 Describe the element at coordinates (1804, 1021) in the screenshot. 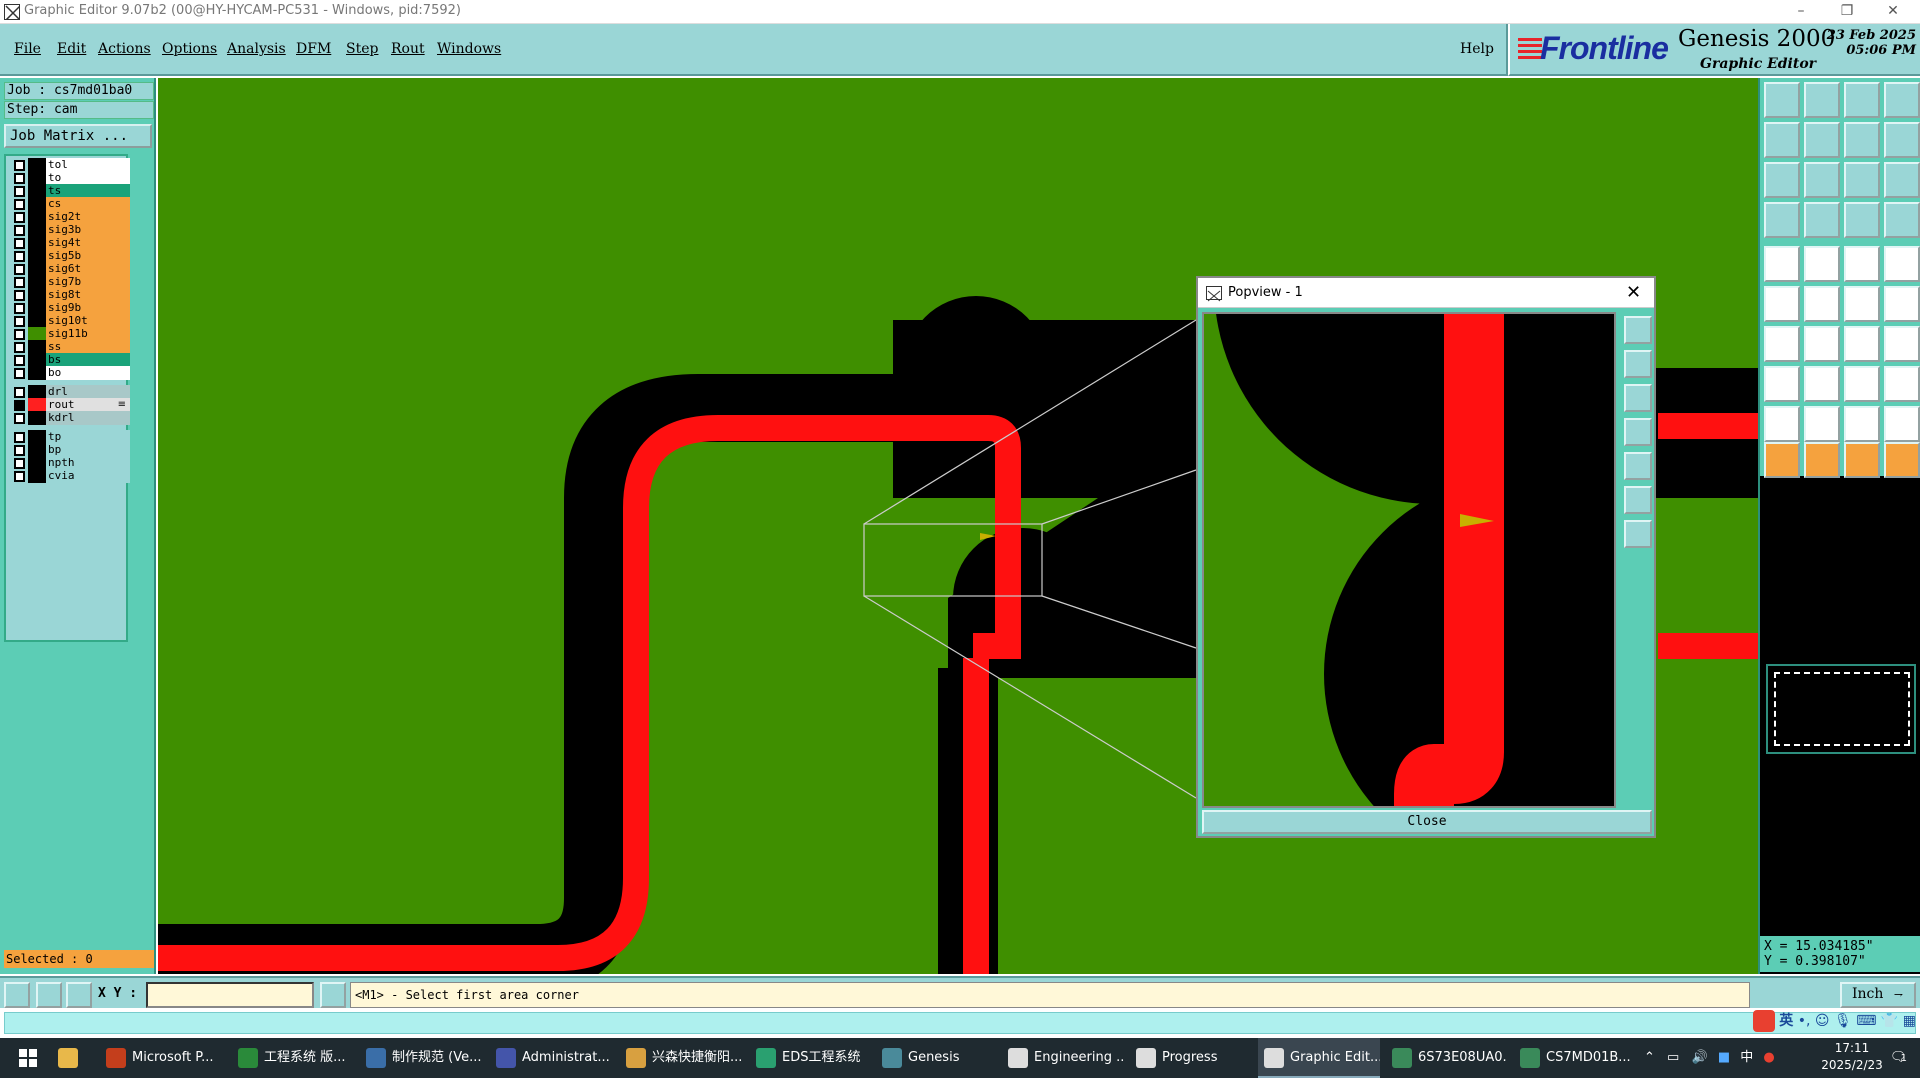

I see `punct-icon: •,` at that location.